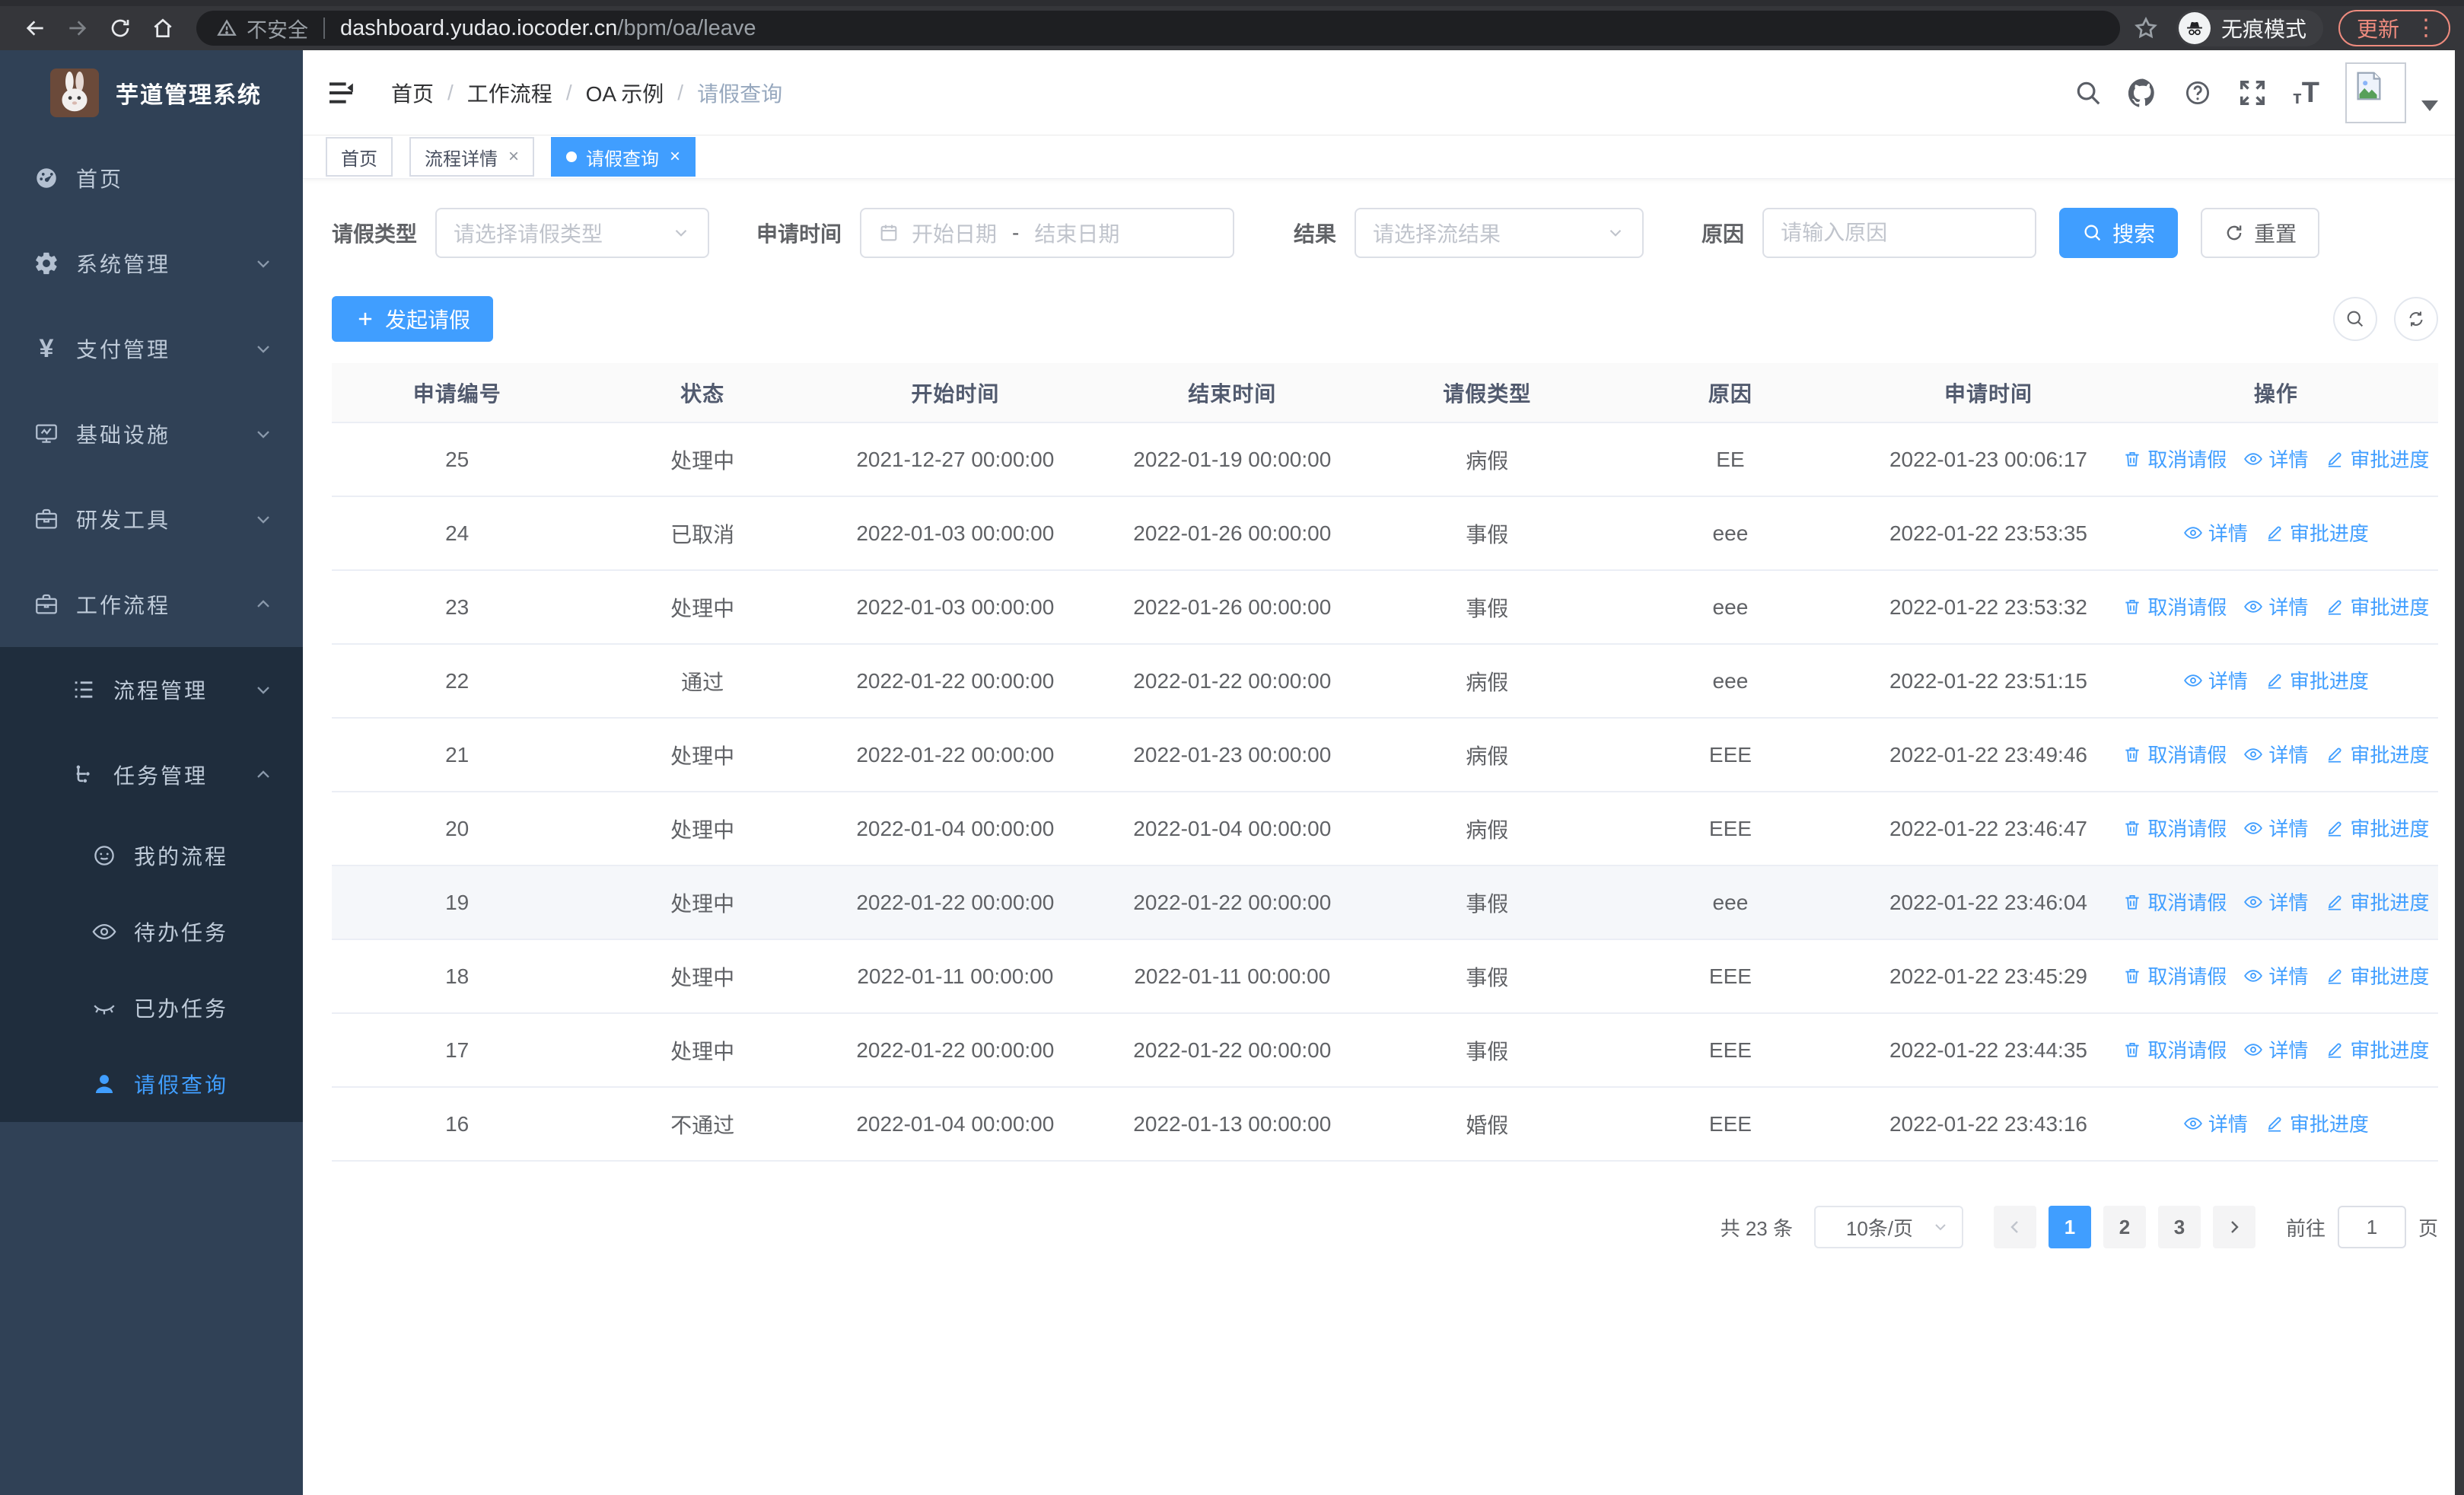 The height and width of the screenshot is (1495, 2464). What do you see at coordinates (151, 348) in the screenshot?
I see `sidebar-item-yen: ¥ 支付管理` at bounding box center [151, 348].